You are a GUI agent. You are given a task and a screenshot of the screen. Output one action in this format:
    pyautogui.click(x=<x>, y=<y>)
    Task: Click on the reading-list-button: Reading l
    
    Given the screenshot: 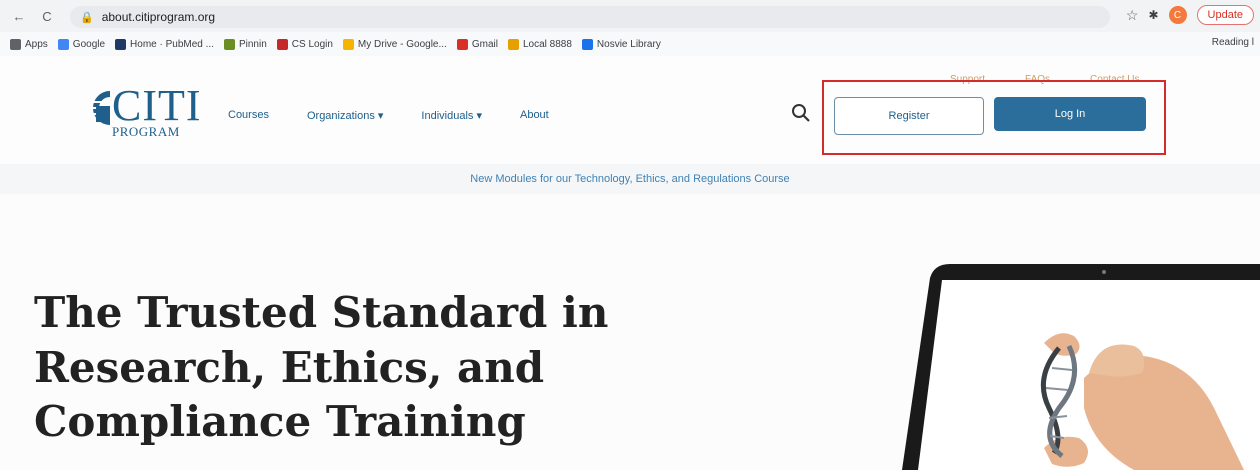 What is the action you would take?
    pyautogui.click(x=1233, y=42)
    